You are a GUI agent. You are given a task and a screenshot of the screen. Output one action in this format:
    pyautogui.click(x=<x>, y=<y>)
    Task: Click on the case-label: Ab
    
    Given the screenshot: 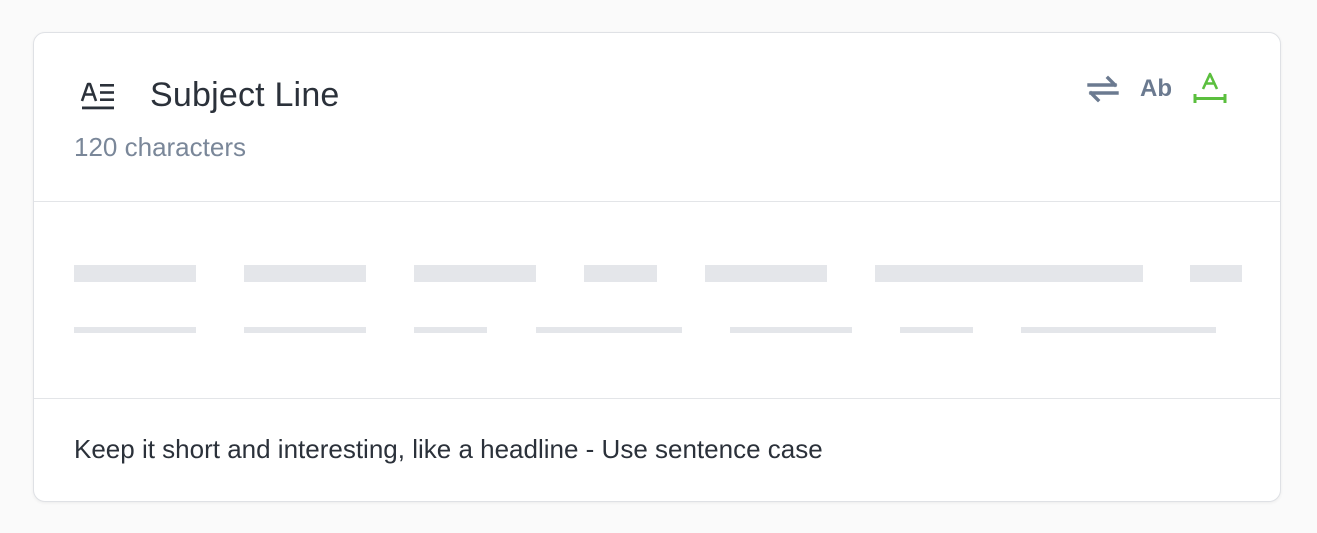 What is the action you would take?
    pyautogui.click(x=1156, y=88)
    